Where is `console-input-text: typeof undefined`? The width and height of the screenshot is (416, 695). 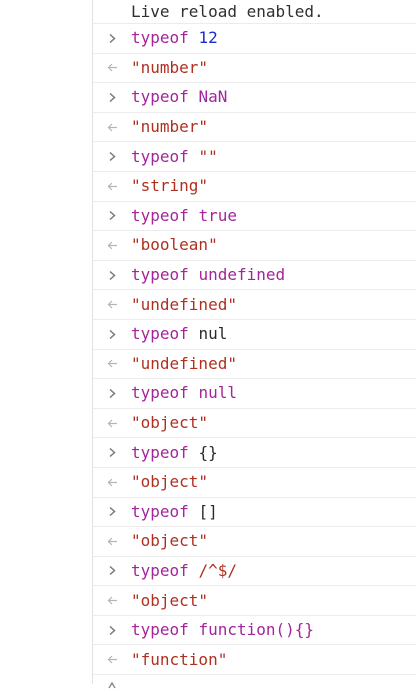
console-input-text: typeof undefined is located at coordinates (208, 275).